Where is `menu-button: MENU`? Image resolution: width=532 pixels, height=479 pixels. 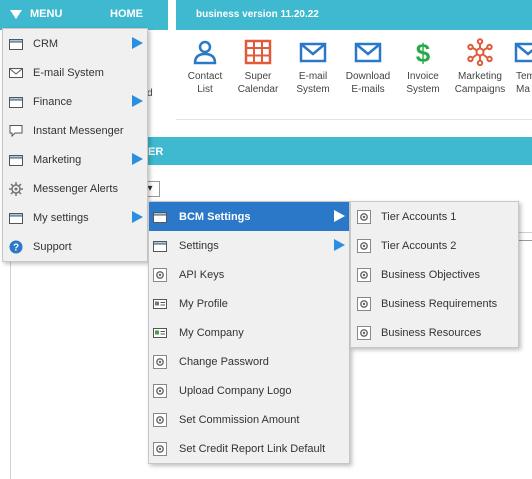 menu-button: MENU is located at coordinates (36, 14).